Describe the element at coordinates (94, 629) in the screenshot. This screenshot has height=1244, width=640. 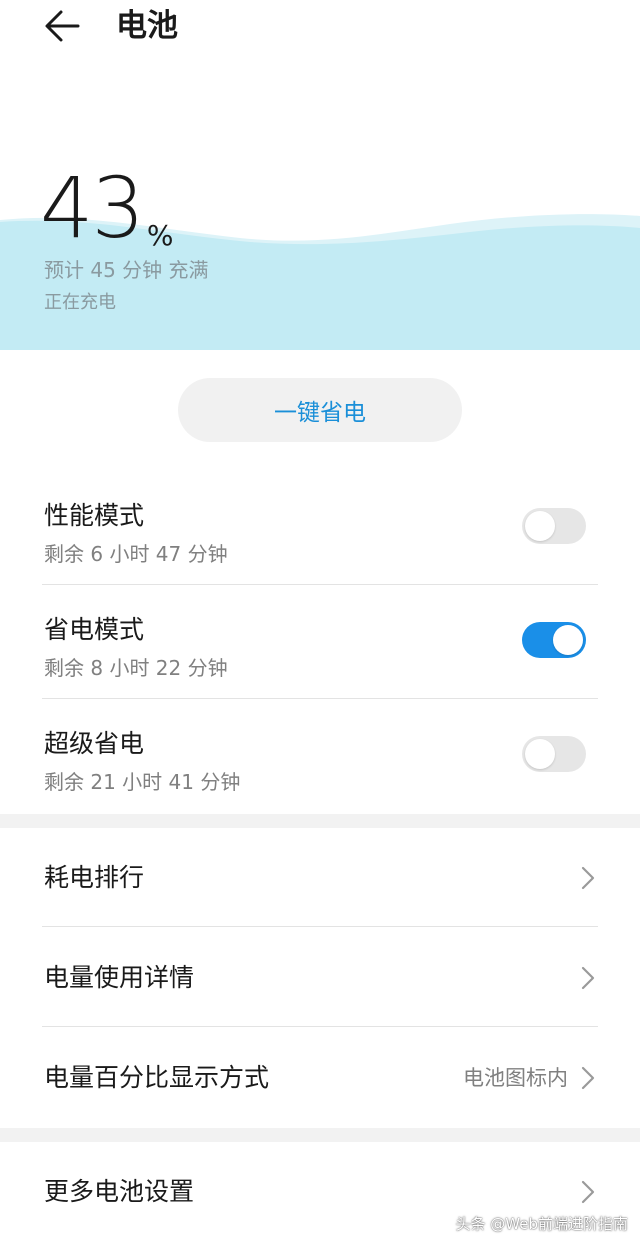
I see `mode-title: 省电模式` at that location.